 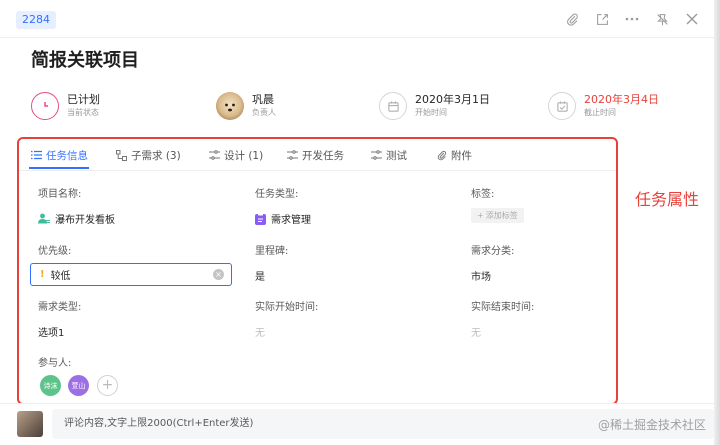 What do you see at coordinates (667, 199) in the screenshot?
I see `annotation-label: 任务属性` at bounding box center [667, 199].